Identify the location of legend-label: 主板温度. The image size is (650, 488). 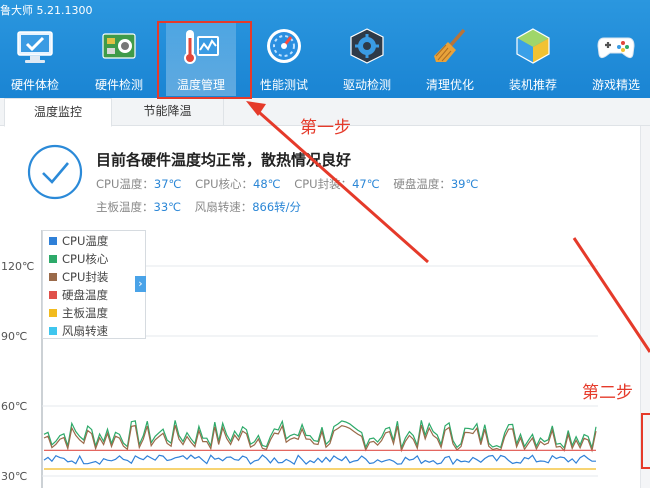
(85, 313).